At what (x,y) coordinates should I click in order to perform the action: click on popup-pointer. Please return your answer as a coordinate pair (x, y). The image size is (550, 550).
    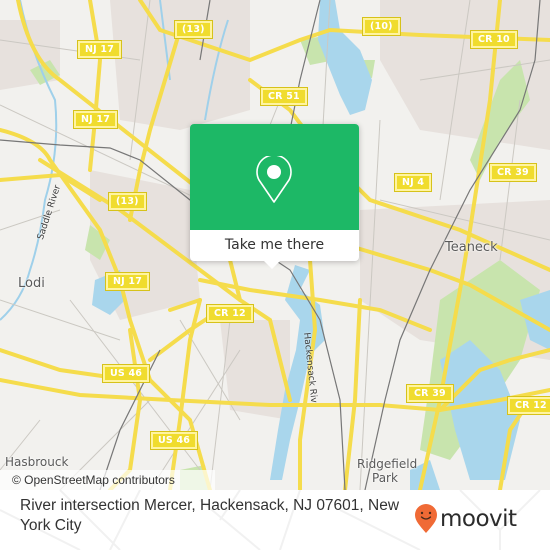
    Looking at the image, I should click on (272, 264).